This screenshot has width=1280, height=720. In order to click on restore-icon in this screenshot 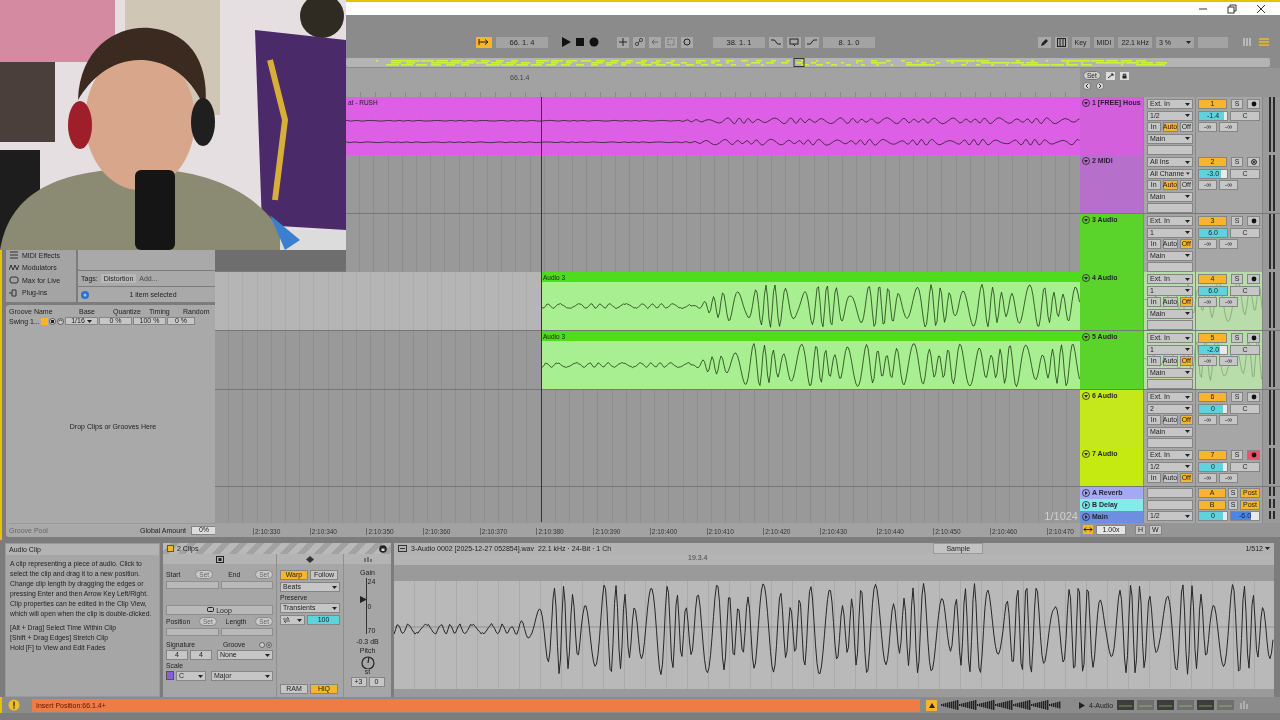, I will do `click(1232, 8)`.